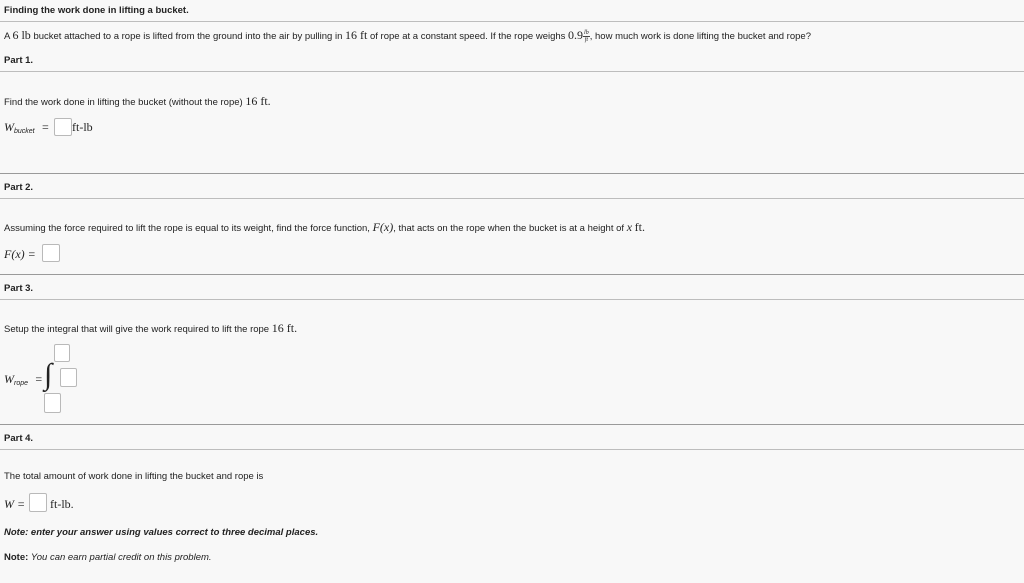 This screenshot has width=1024, height=583. I want to click on total-work-input, so click(38, 502).